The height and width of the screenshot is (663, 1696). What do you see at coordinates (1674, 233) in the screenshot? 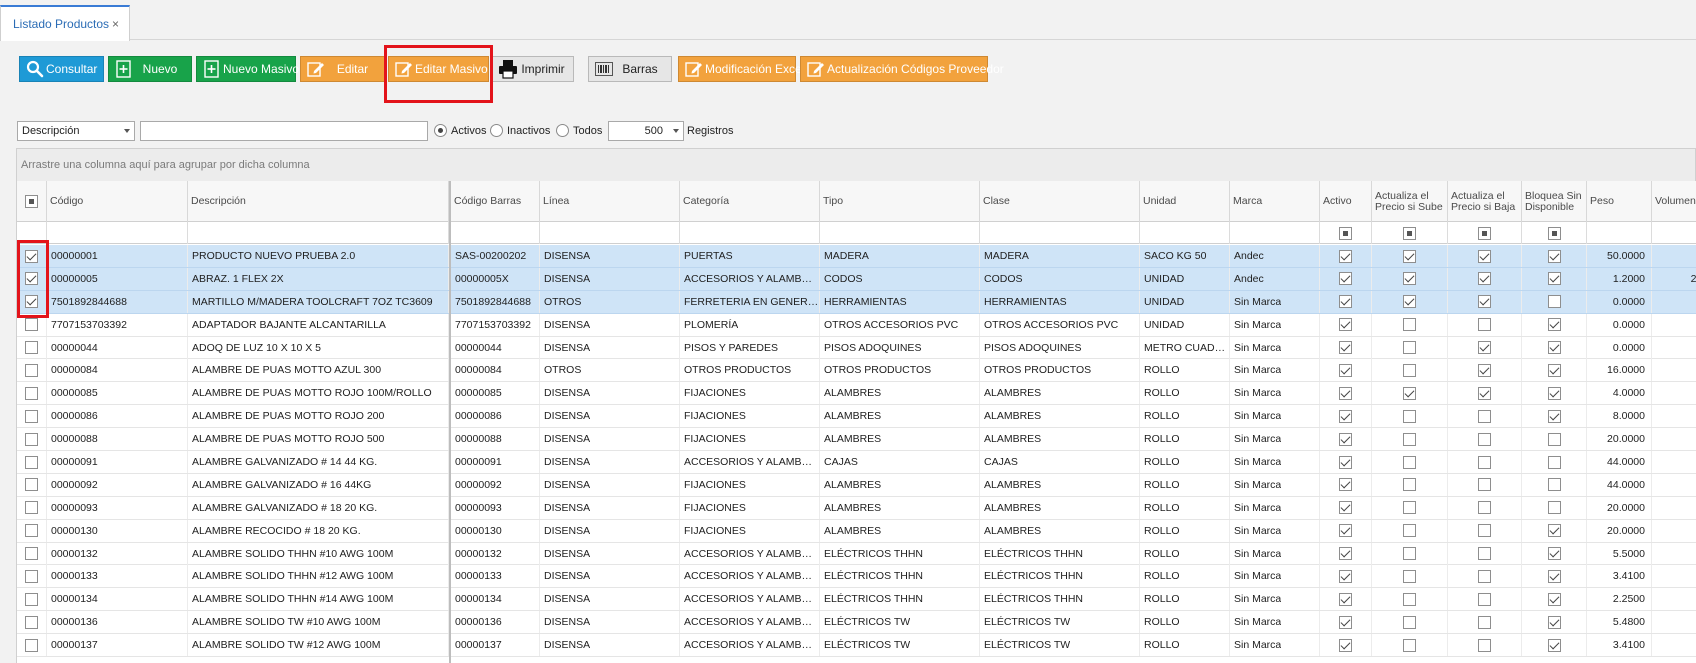
I see `filter-cell-volumen` at bounding box center [1674, 233].